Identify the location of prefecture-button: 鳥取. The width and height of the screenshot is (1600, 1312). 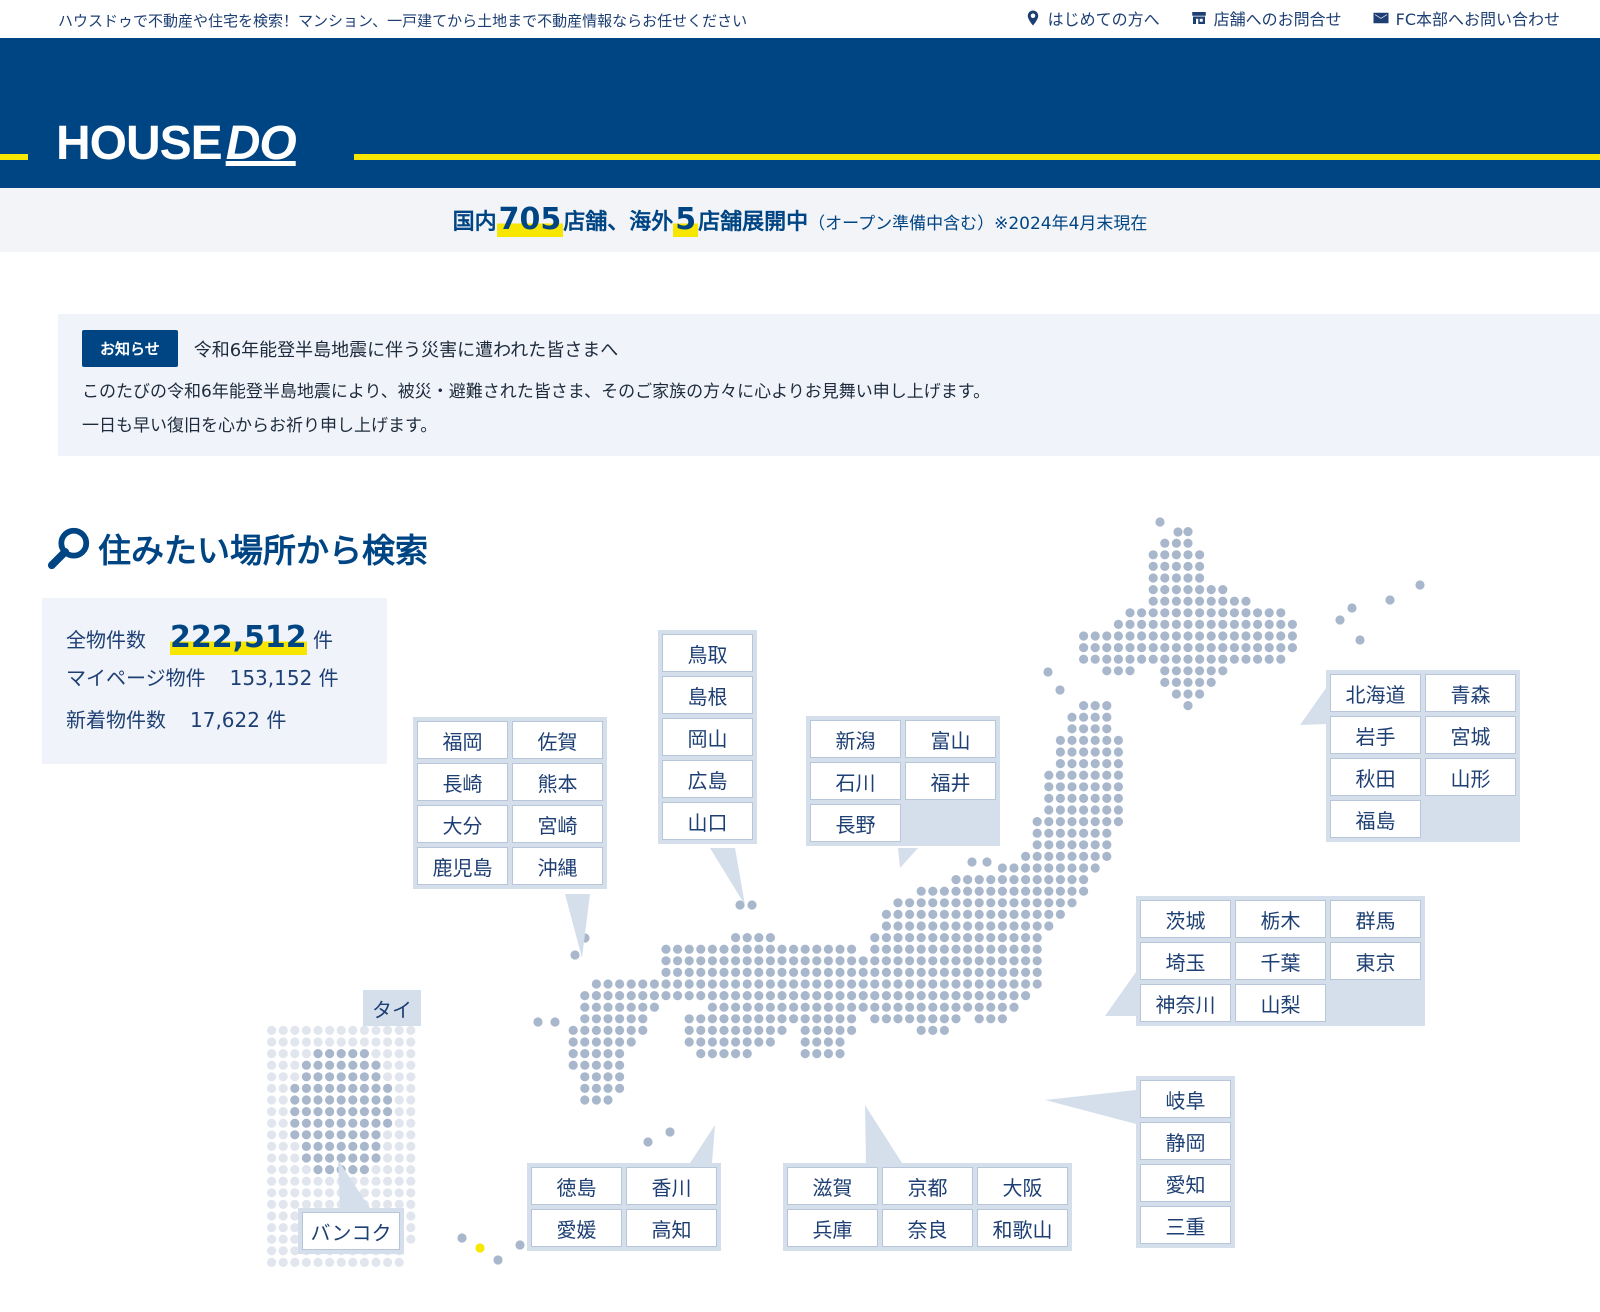
(707, 653).